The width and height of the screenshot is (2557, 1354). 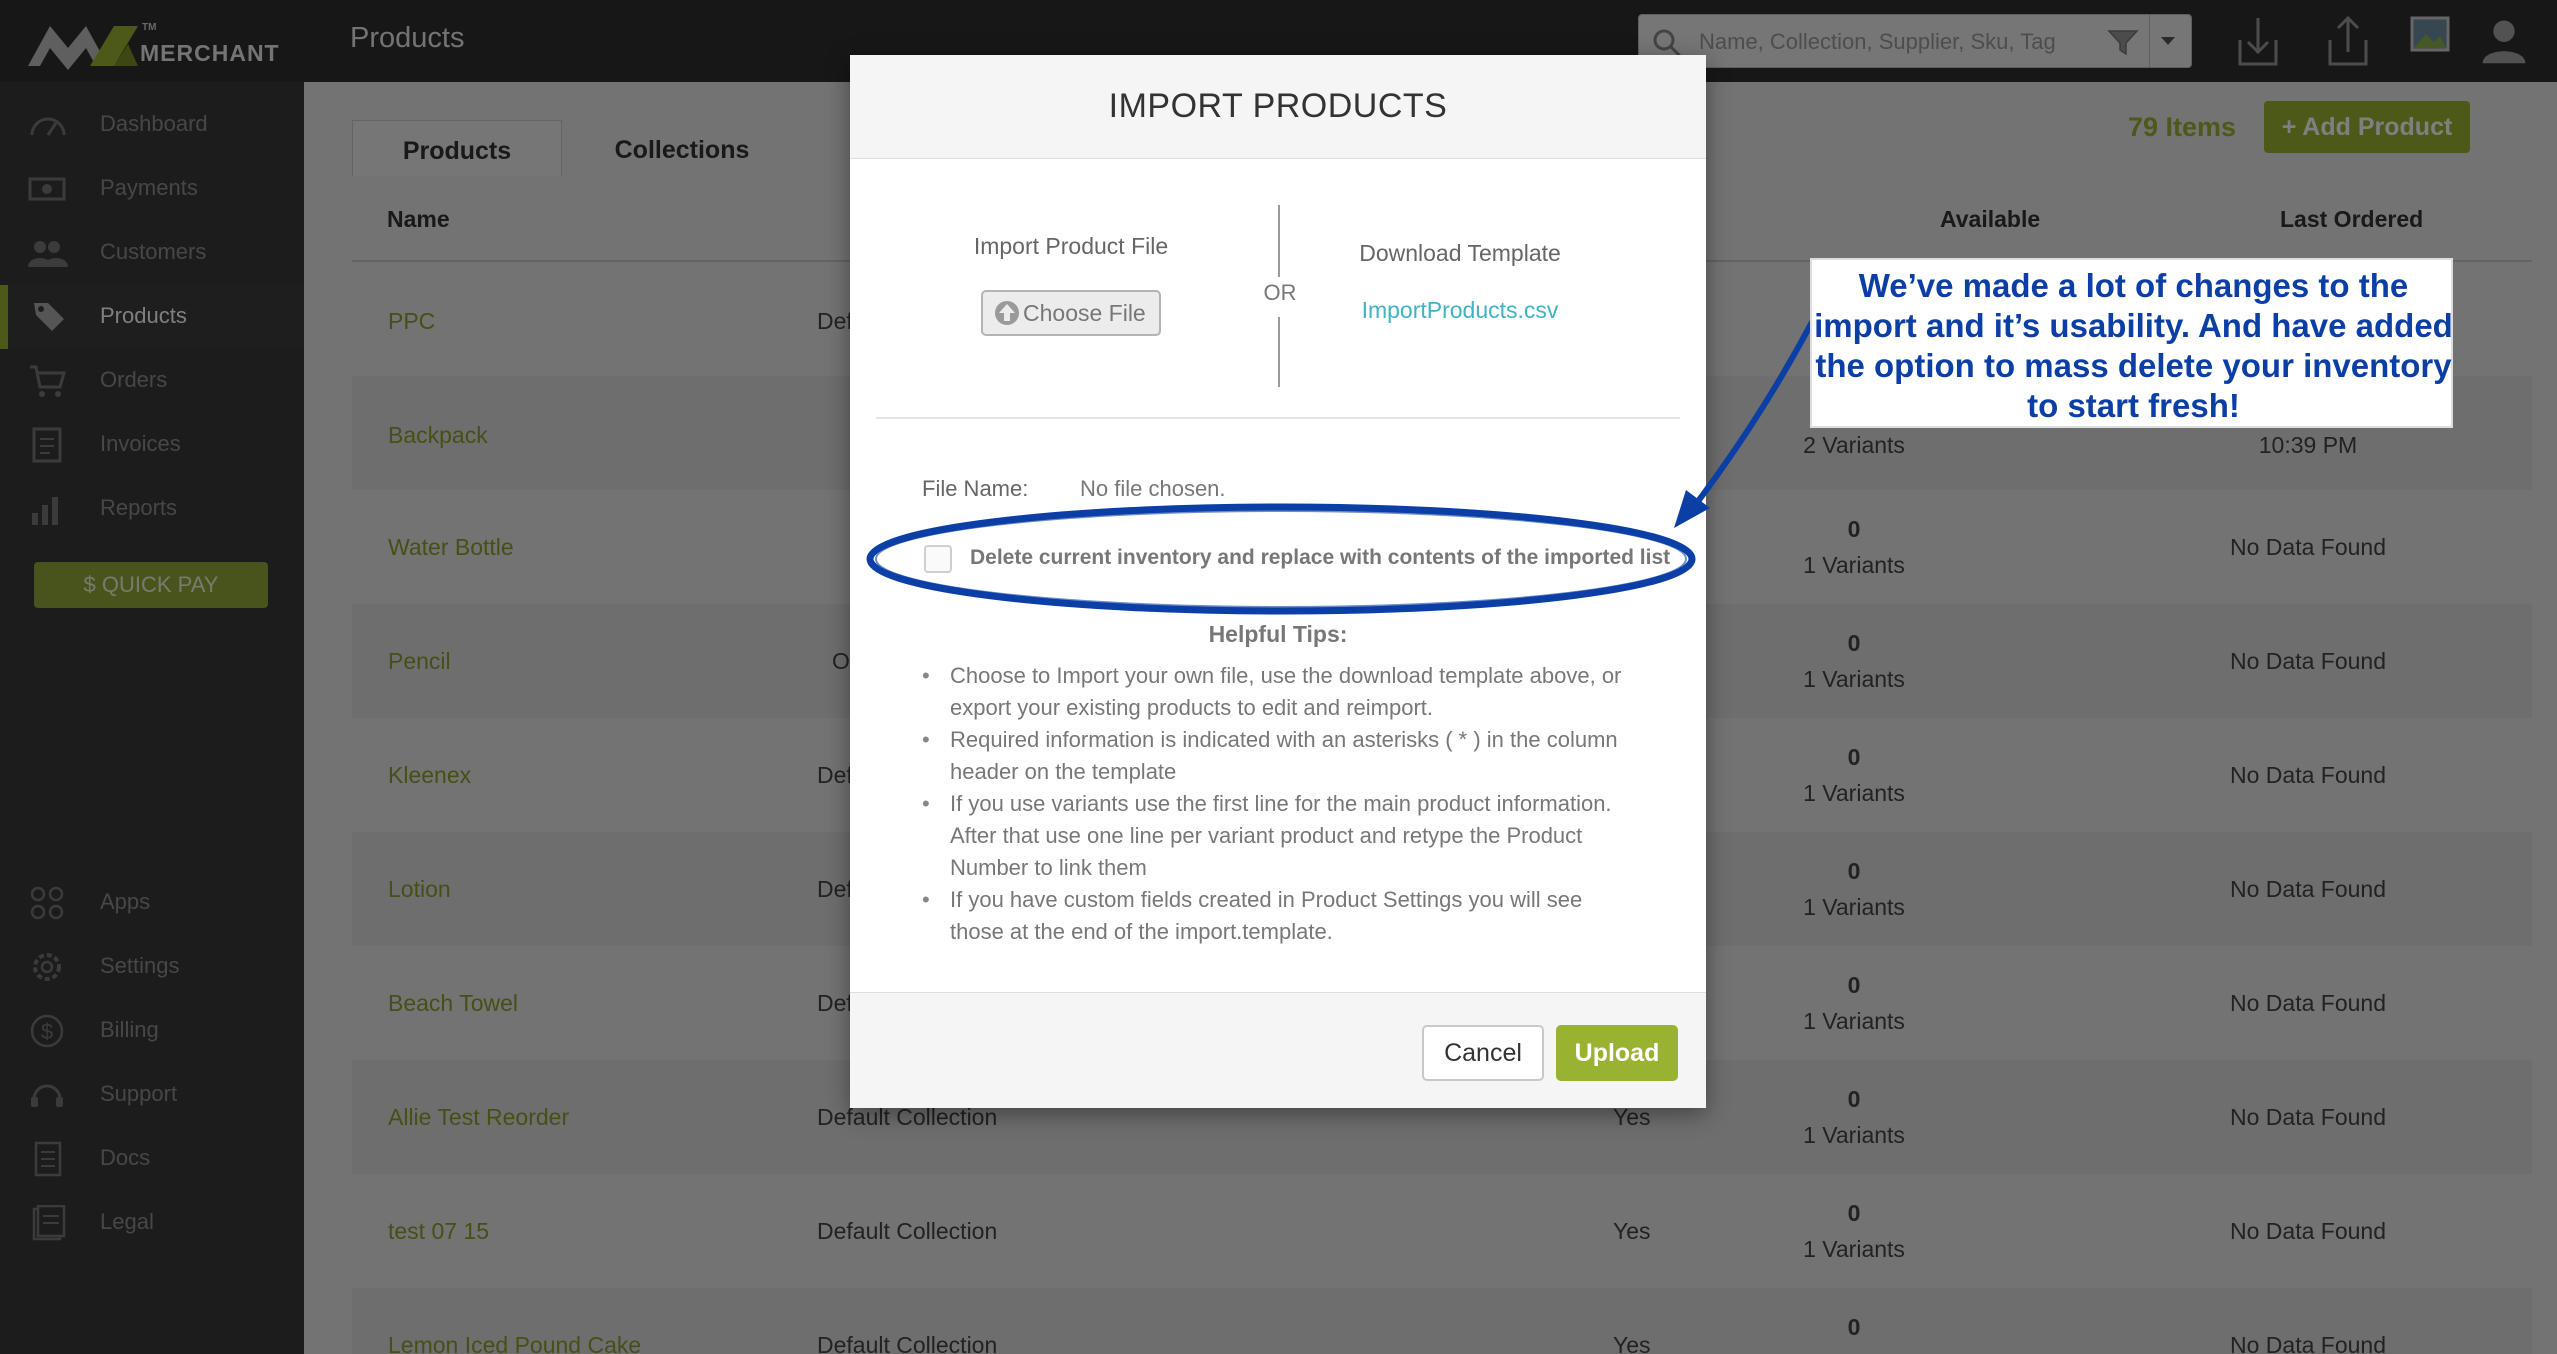 I want to click on helpful-tips-title: Helpful Tips:, so click(x=1278, y=634).